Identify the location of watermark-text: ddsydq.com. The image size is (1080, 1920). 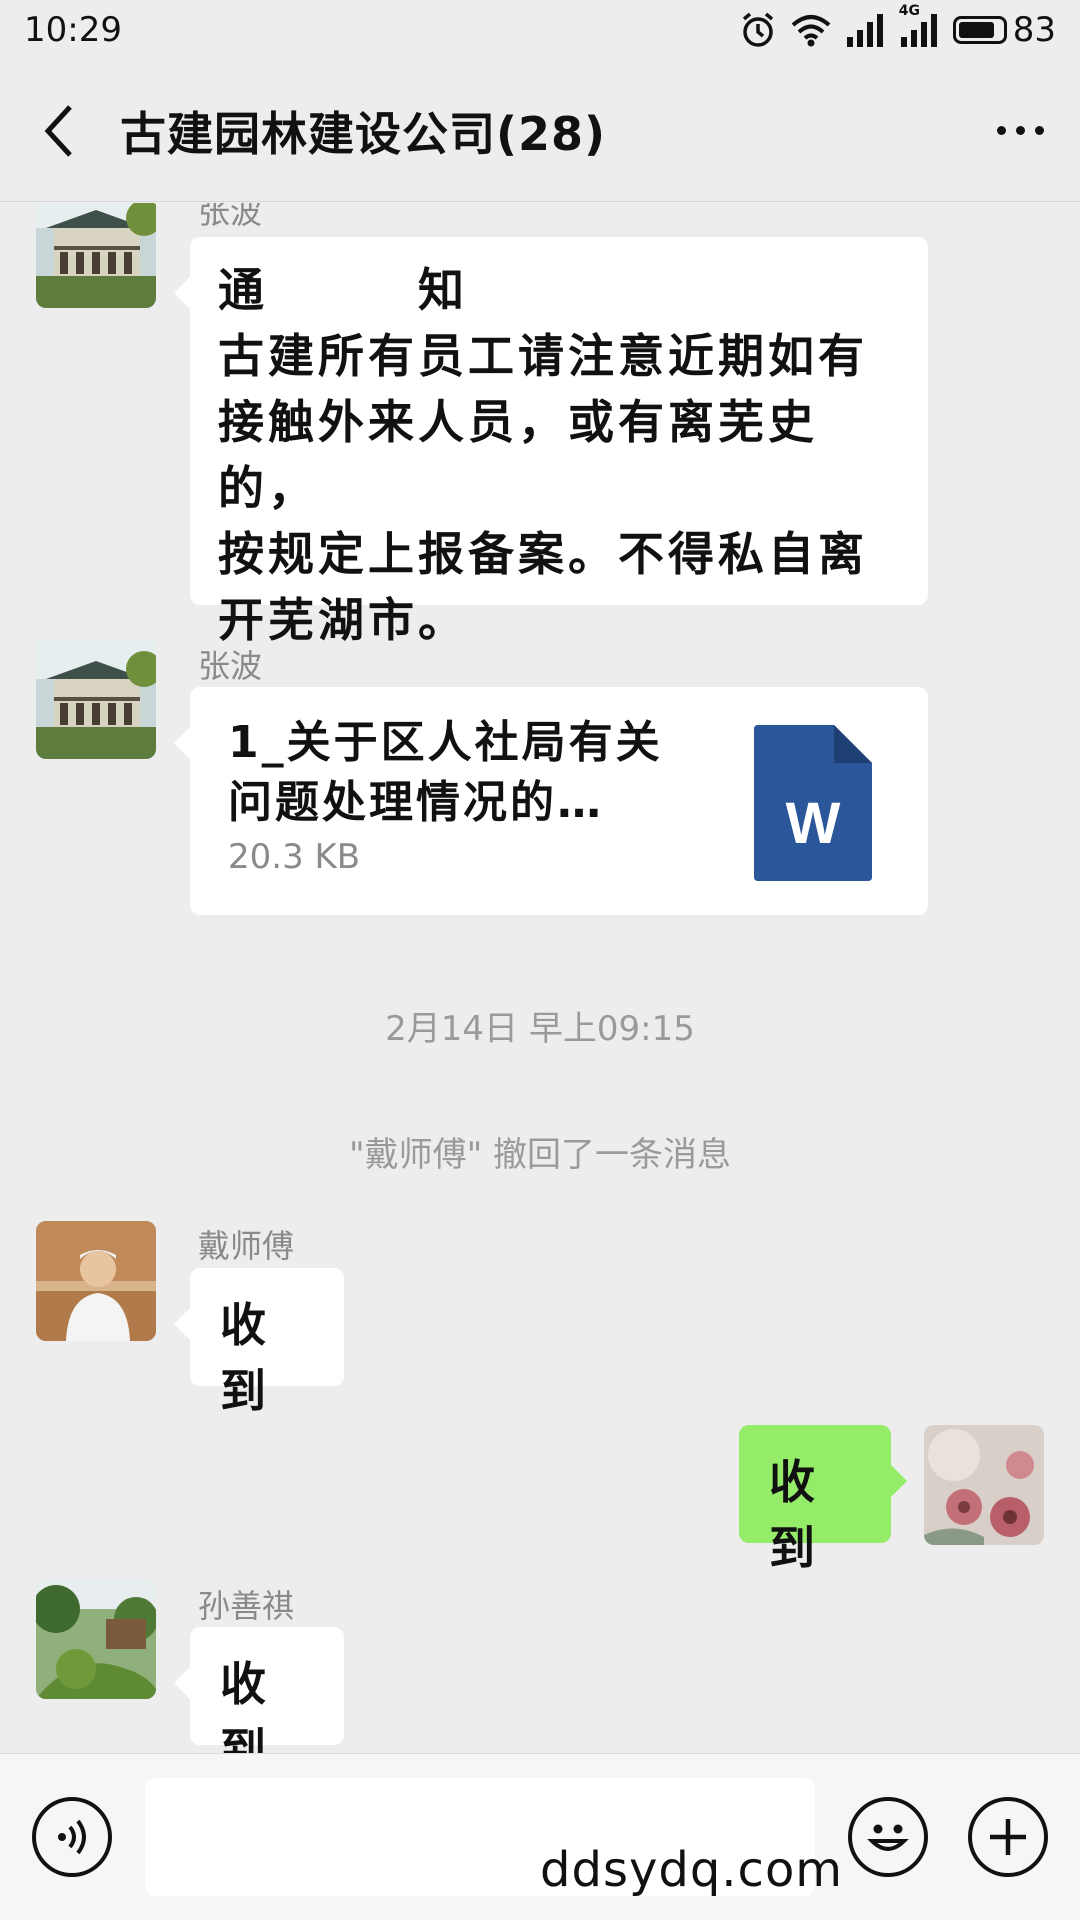
(692, 1870).